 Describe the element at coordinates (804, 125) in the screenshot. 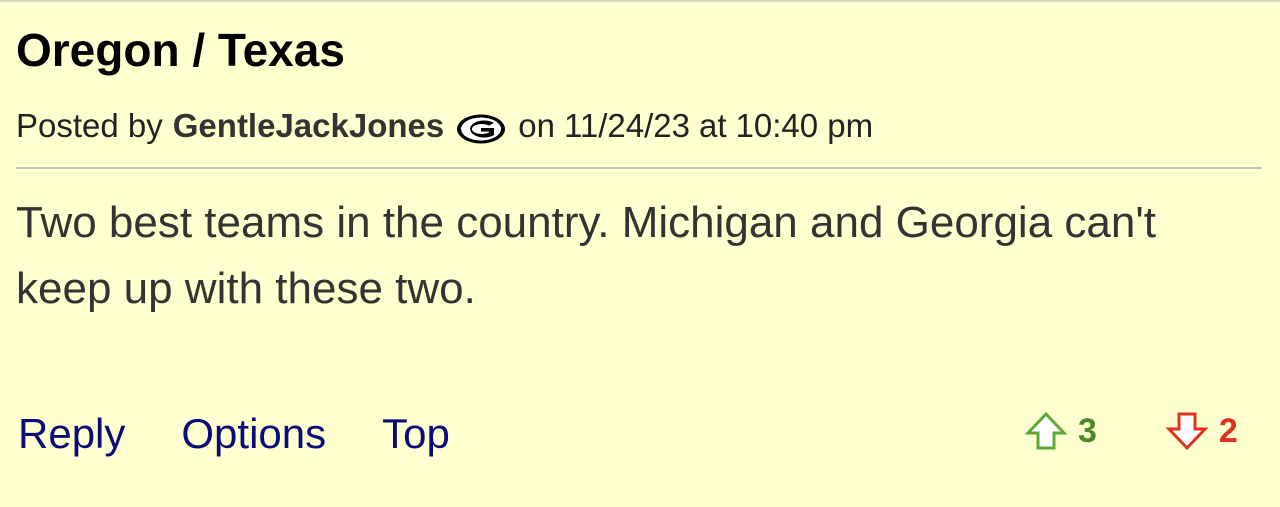

I see `post-time: 10:40 pm` at that location.